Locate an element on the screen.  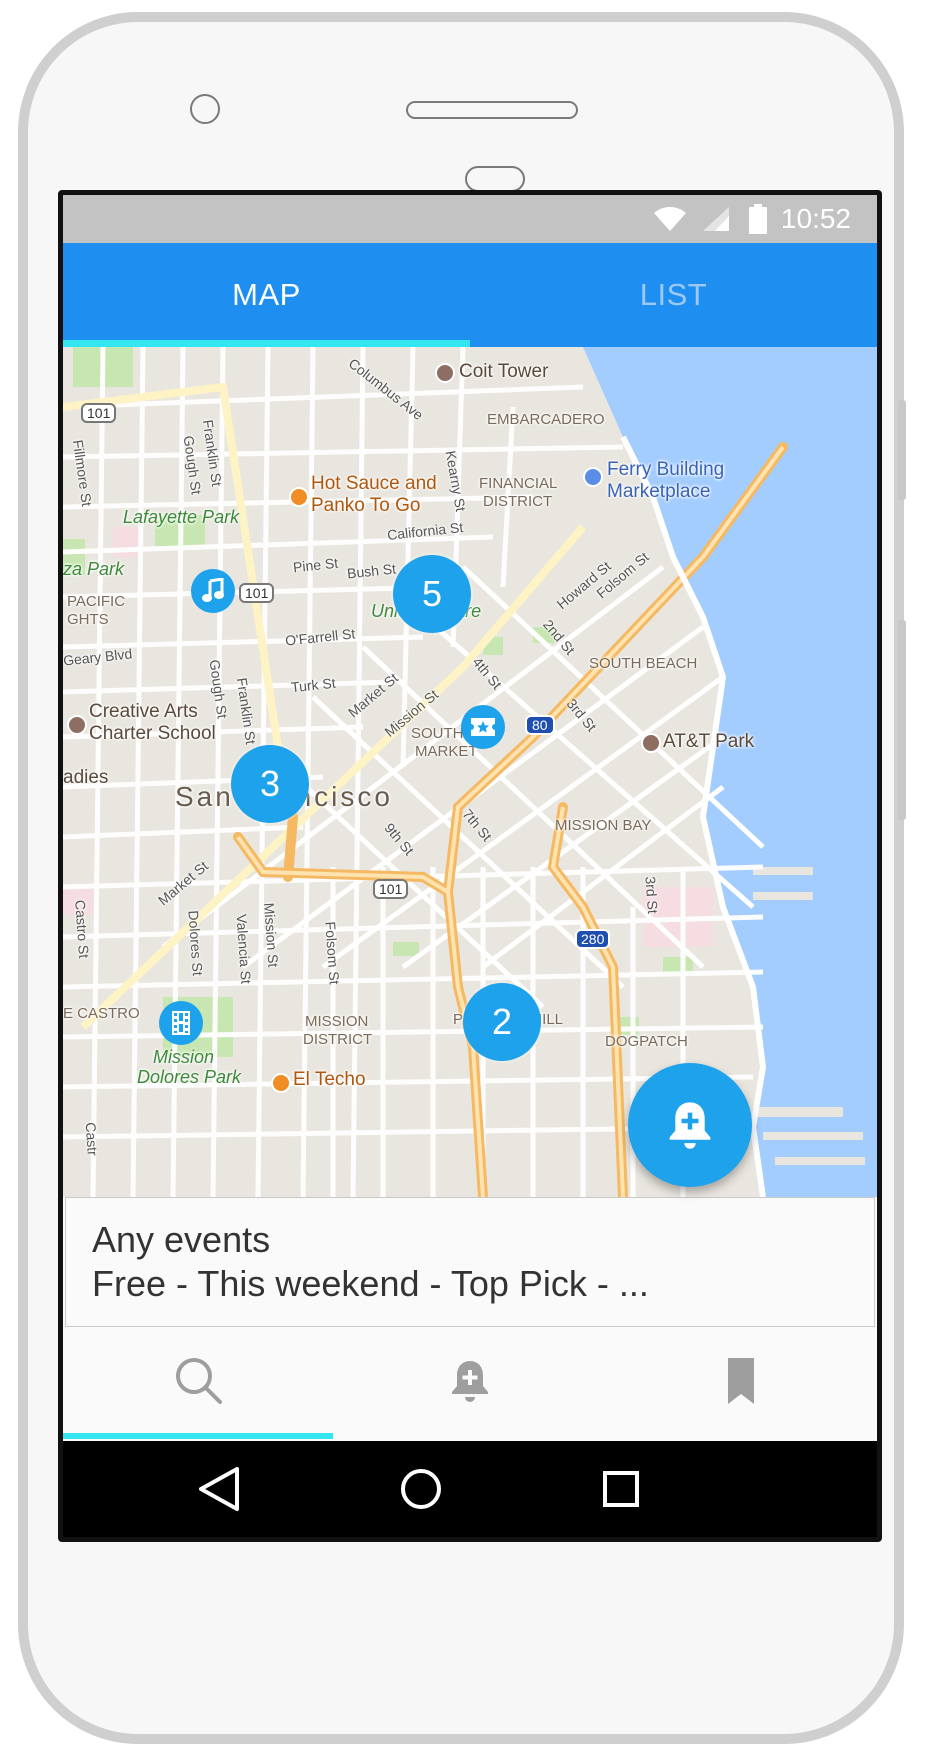
status-time: 10:52 is located at coordinates (815, 218).